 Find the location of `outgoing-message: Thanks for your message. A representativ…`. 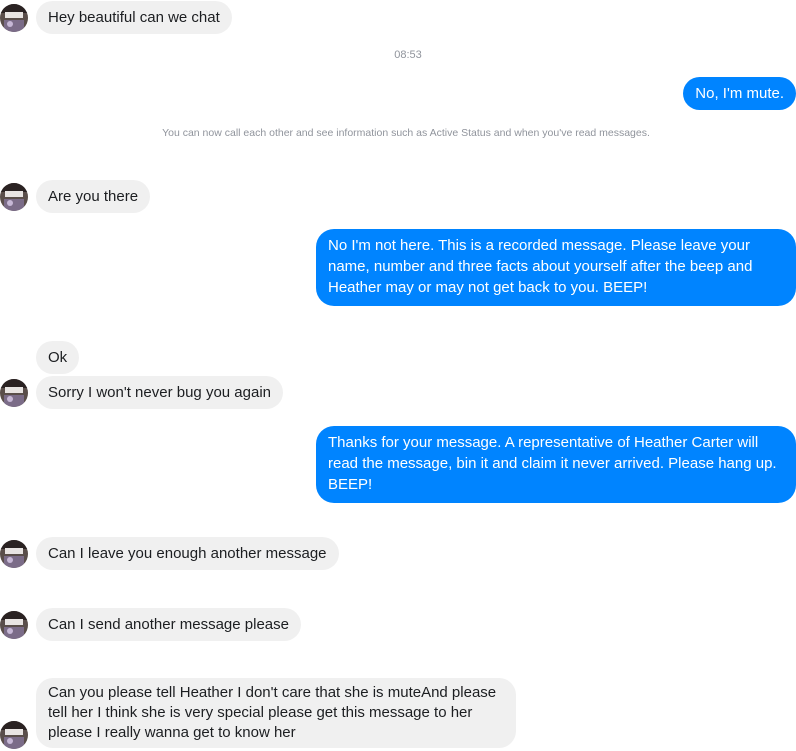

outgoing-message: Thanks for your message. A representativ… is located at coordinates (556, 464).